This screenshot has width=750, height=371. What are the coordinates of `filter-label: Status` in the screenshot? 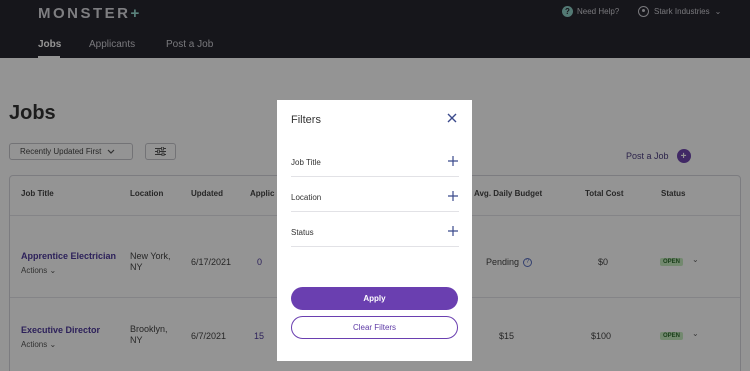 It's located at (302, 232).